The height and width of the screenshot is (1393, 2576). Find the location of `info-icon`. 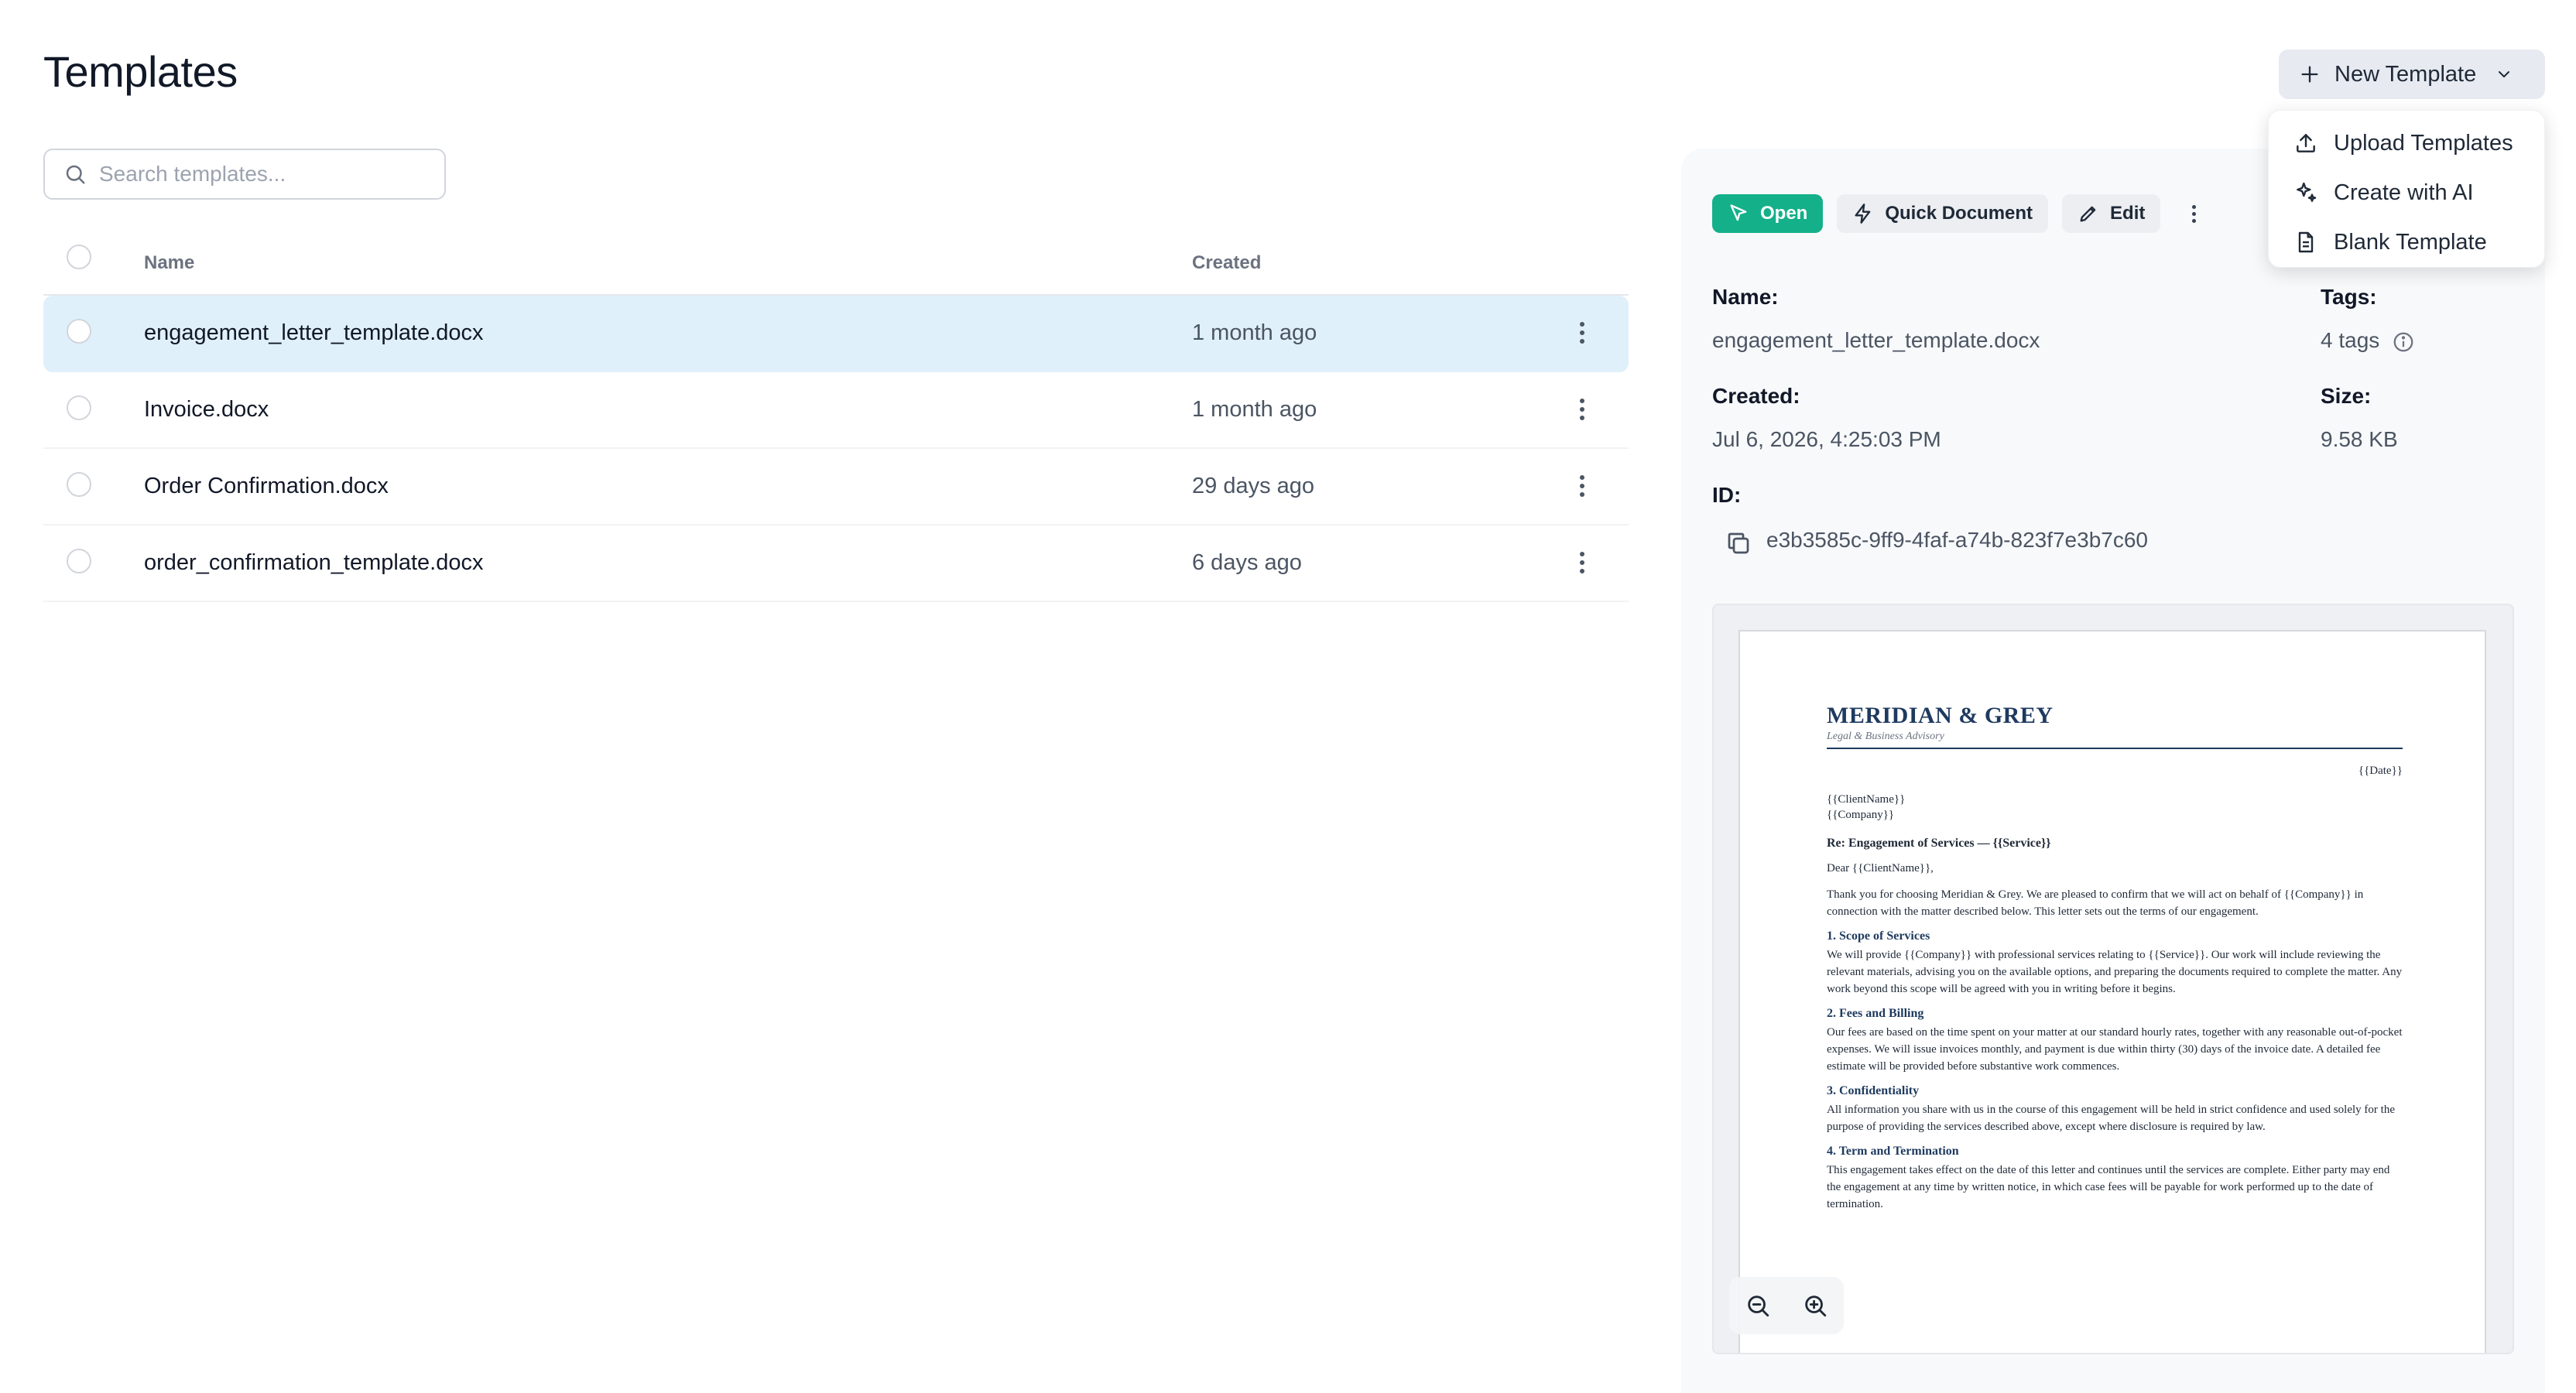

info-icon is located at coordinates (2404, 342).